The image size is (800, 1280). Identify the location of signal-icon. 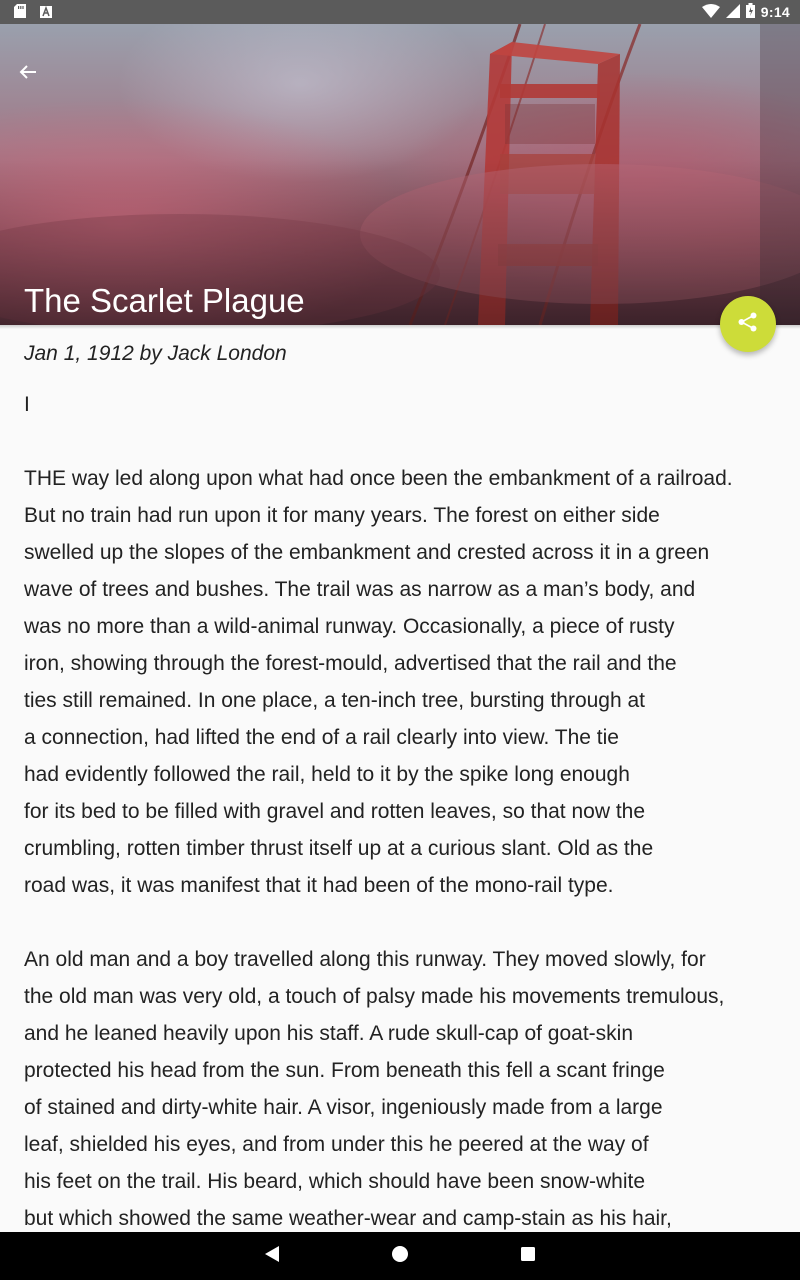
(732, 12).